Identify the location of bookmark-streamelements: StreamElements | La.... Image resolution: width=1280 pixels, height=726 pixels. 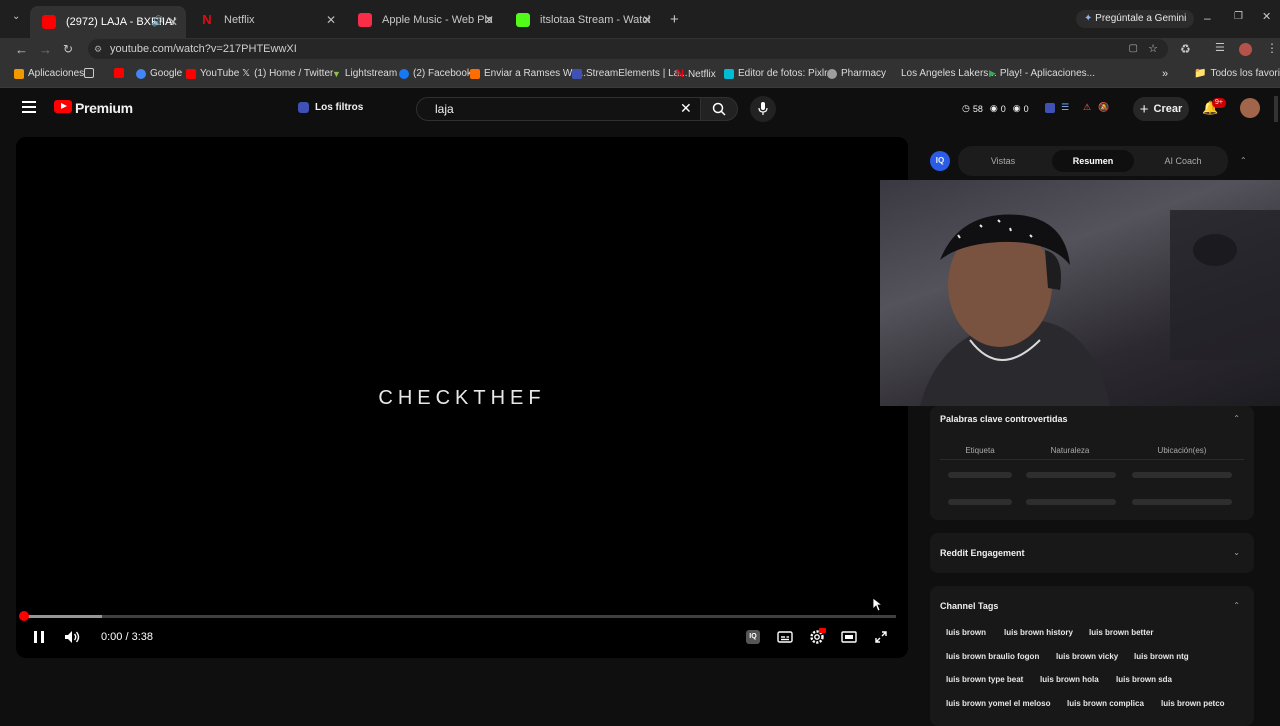
(630, 73).